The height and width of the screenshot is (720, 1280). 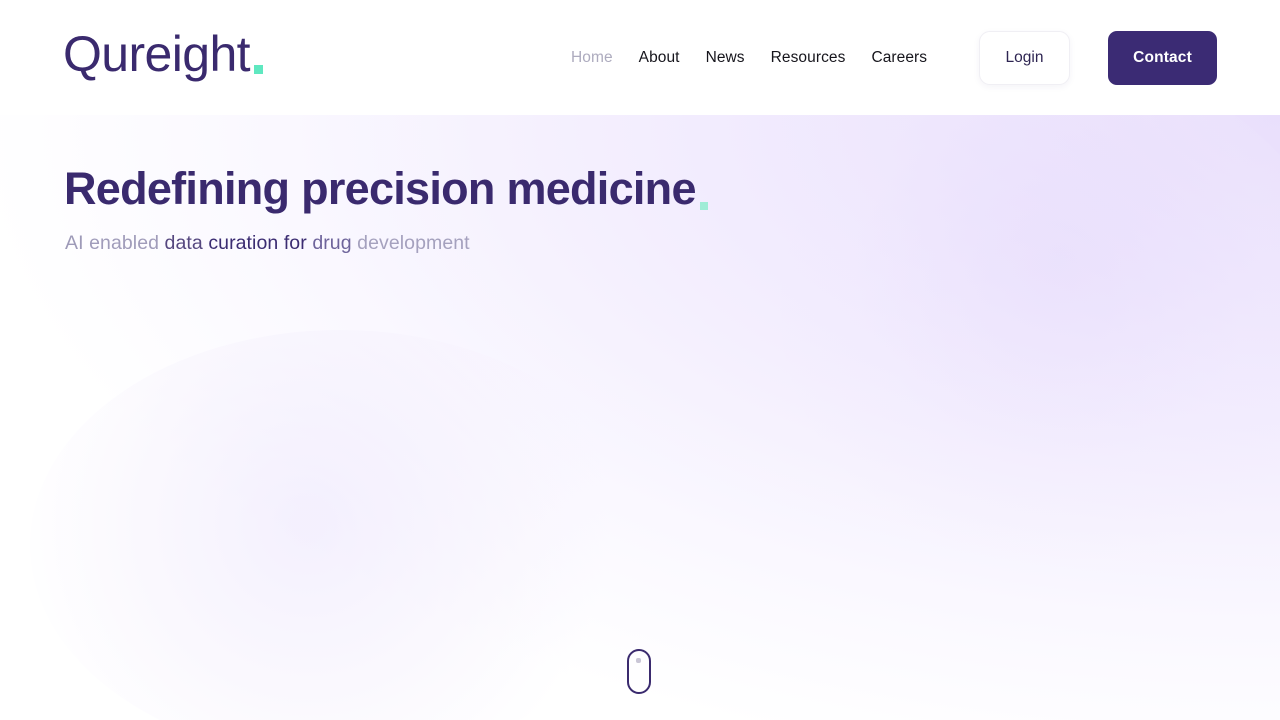 I want to click on hero-subtitle-word: AI, so click(x=74, y=243).